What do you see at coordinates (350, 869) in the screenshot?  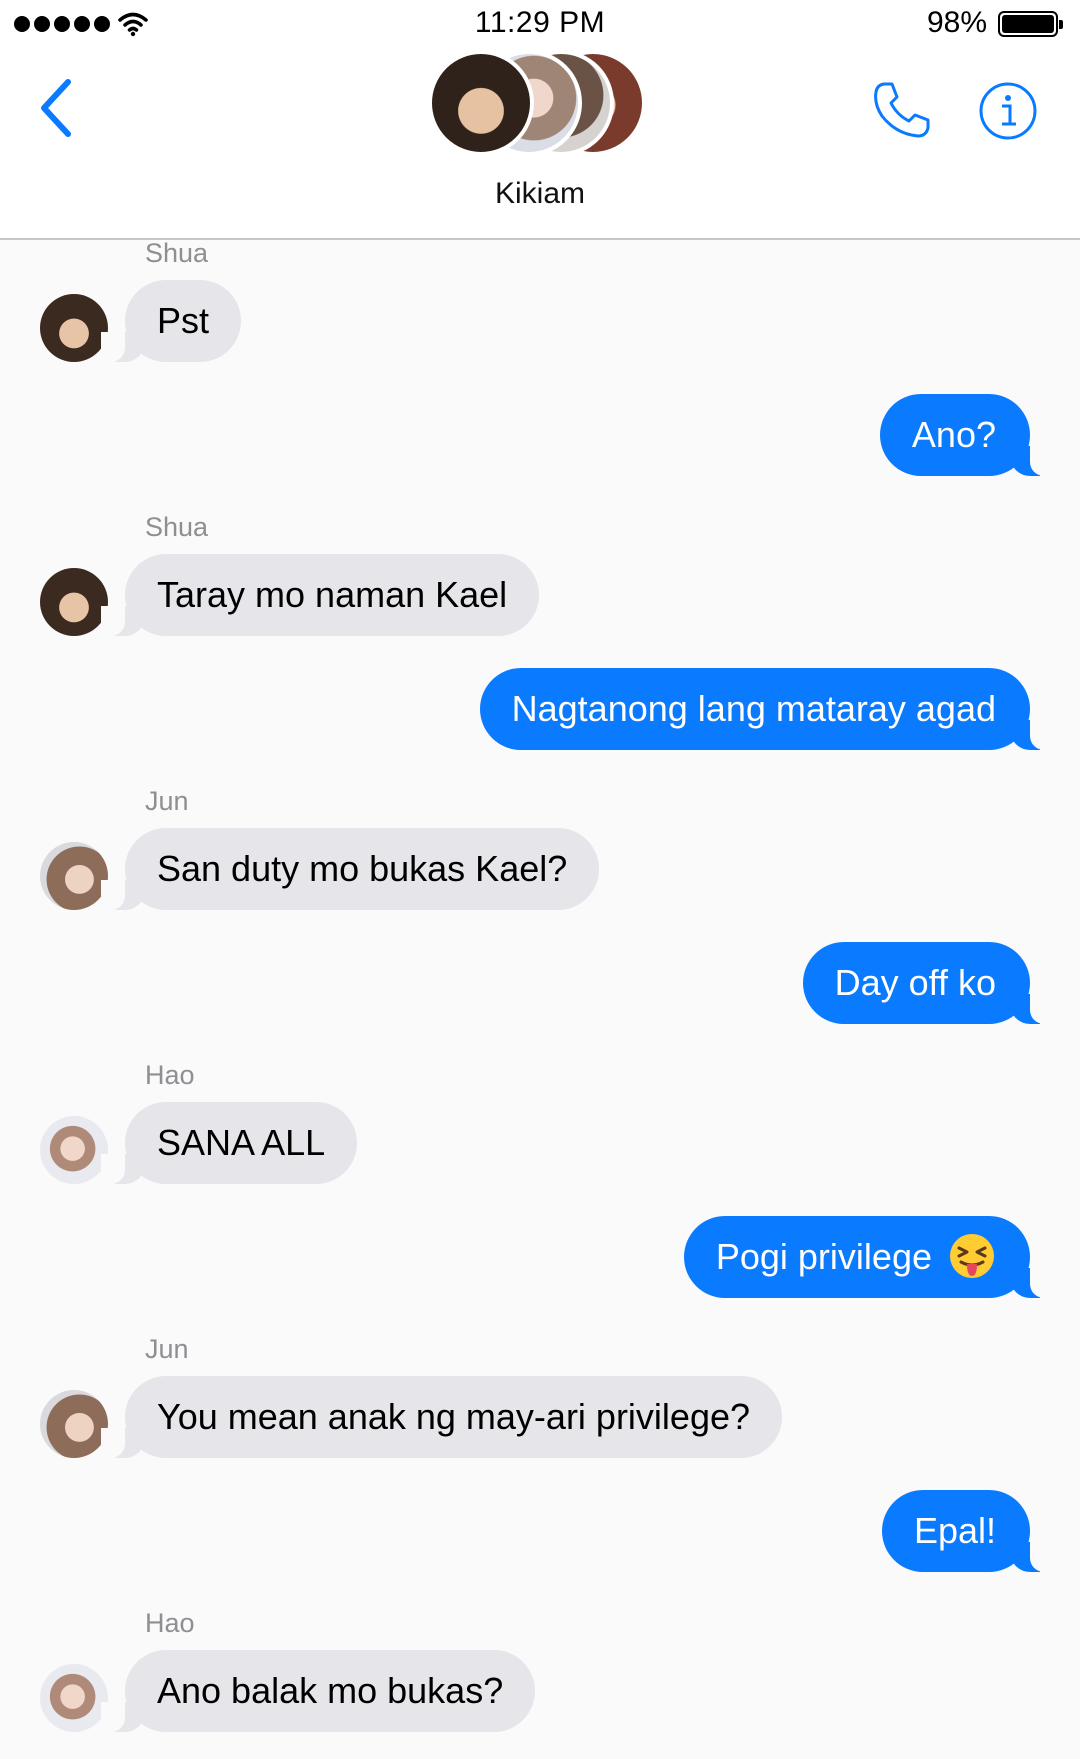 I see `incoming-message: San duty mo bukas Kael?` at bounding box center [350, 869].